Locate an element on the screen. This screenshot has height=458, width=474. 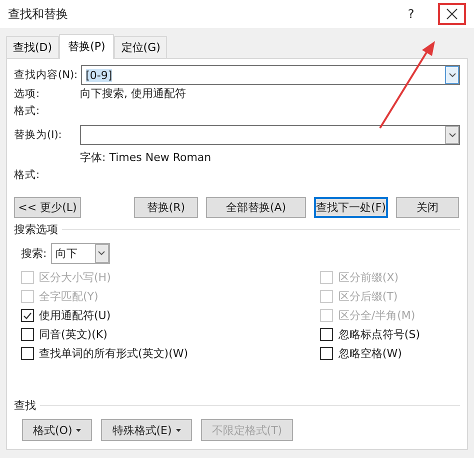
format-button: 格式(O) is located at coordinates (57, 430).